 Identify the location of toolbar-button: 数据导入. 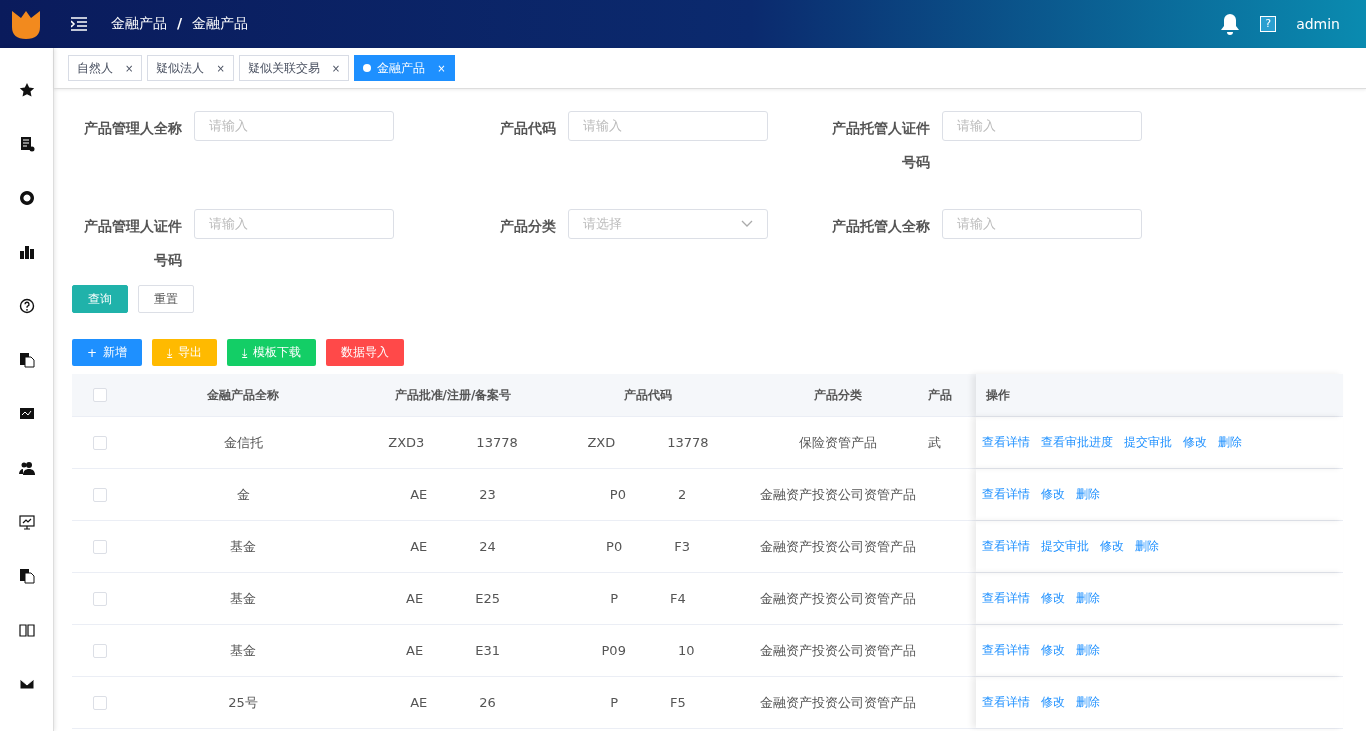
(365, 352).